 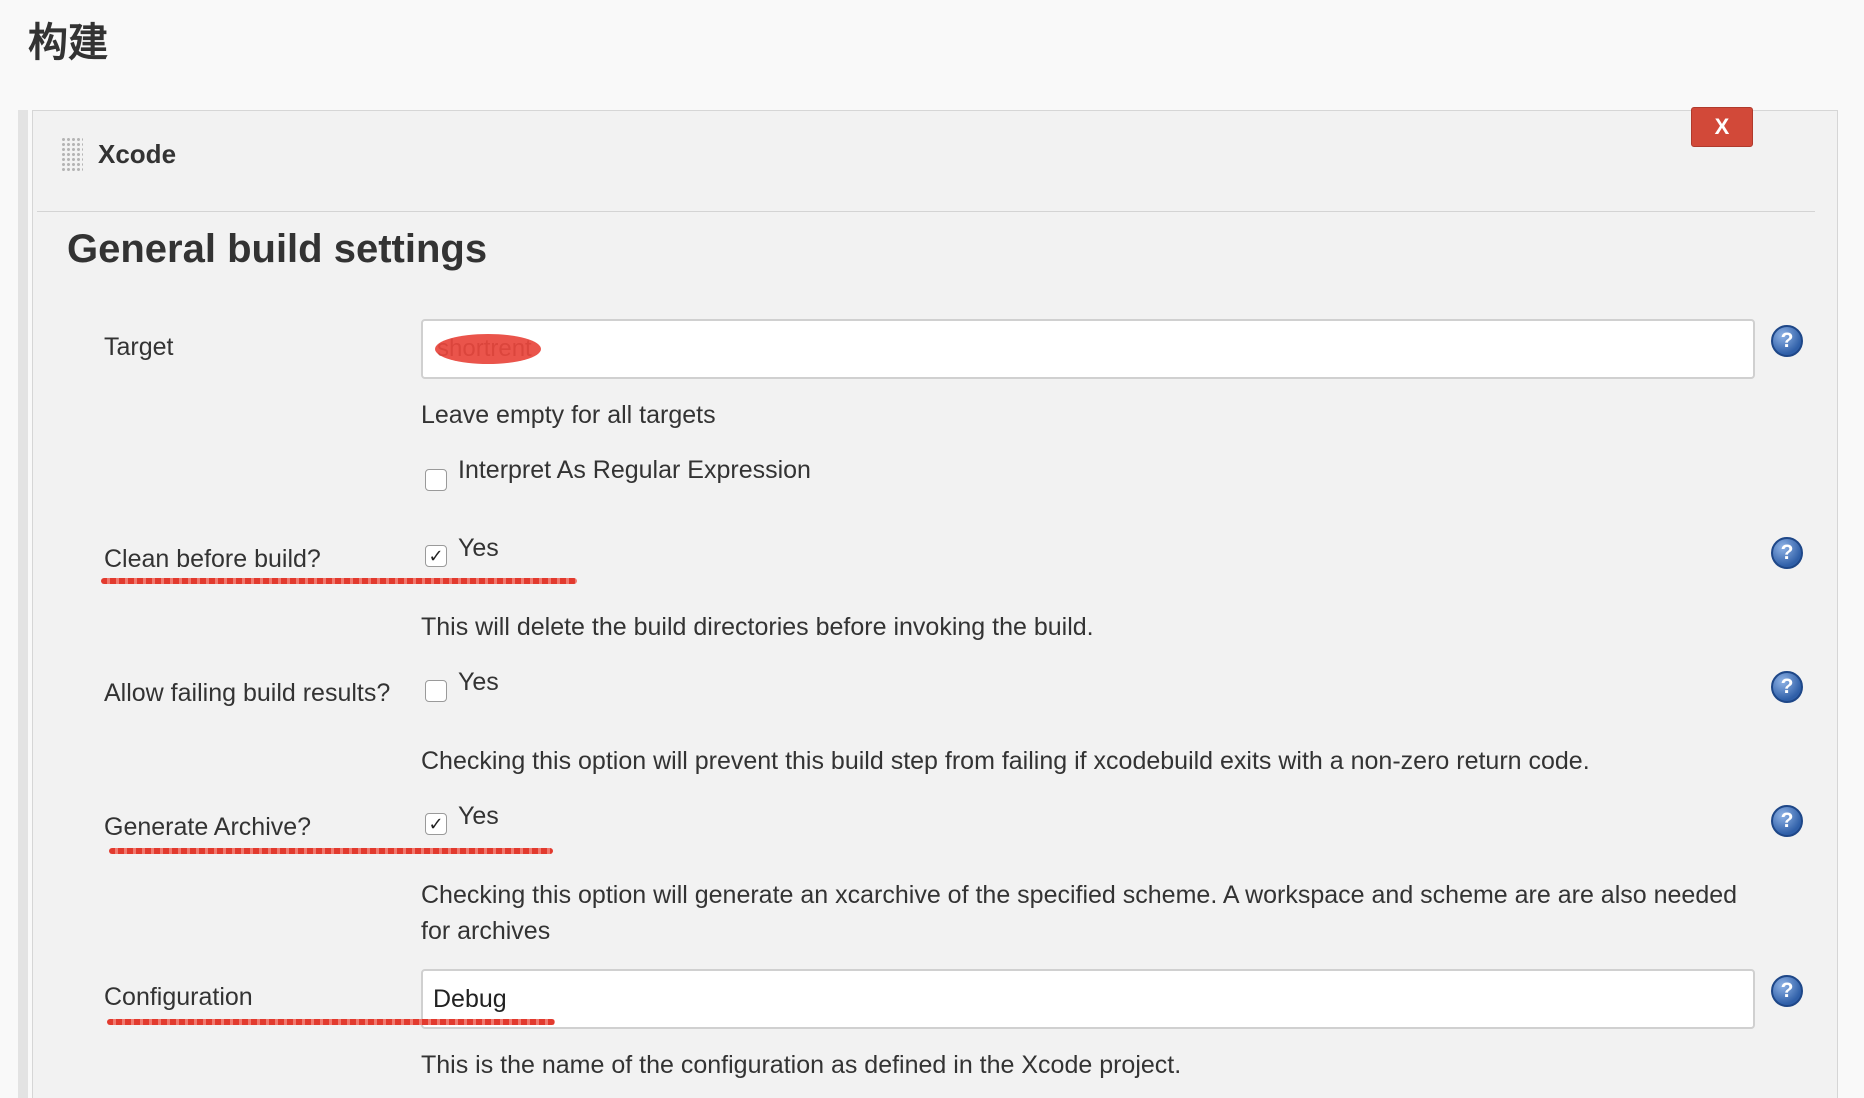 What do you see at coordinates (1722, 127) in the screenshot?
I see `delete-step-button: X` at bounding box center [1722, 127].